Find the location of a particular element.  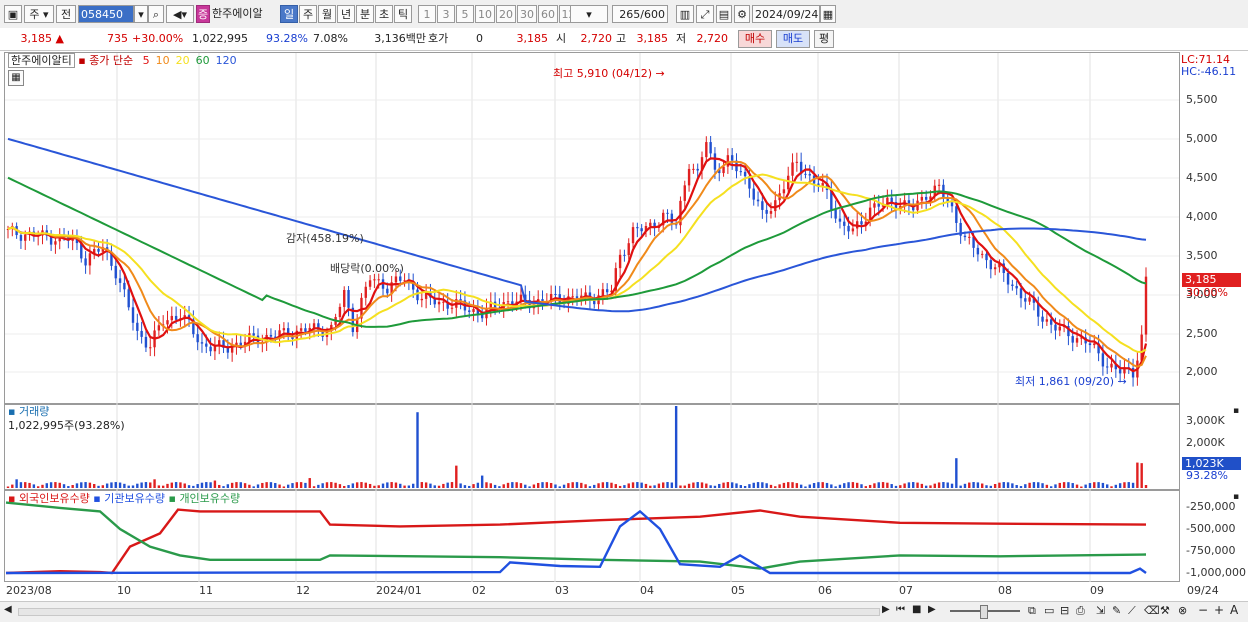

indiv-legend: ▪ 개인보유수량 is located at coordinates (204, 498).